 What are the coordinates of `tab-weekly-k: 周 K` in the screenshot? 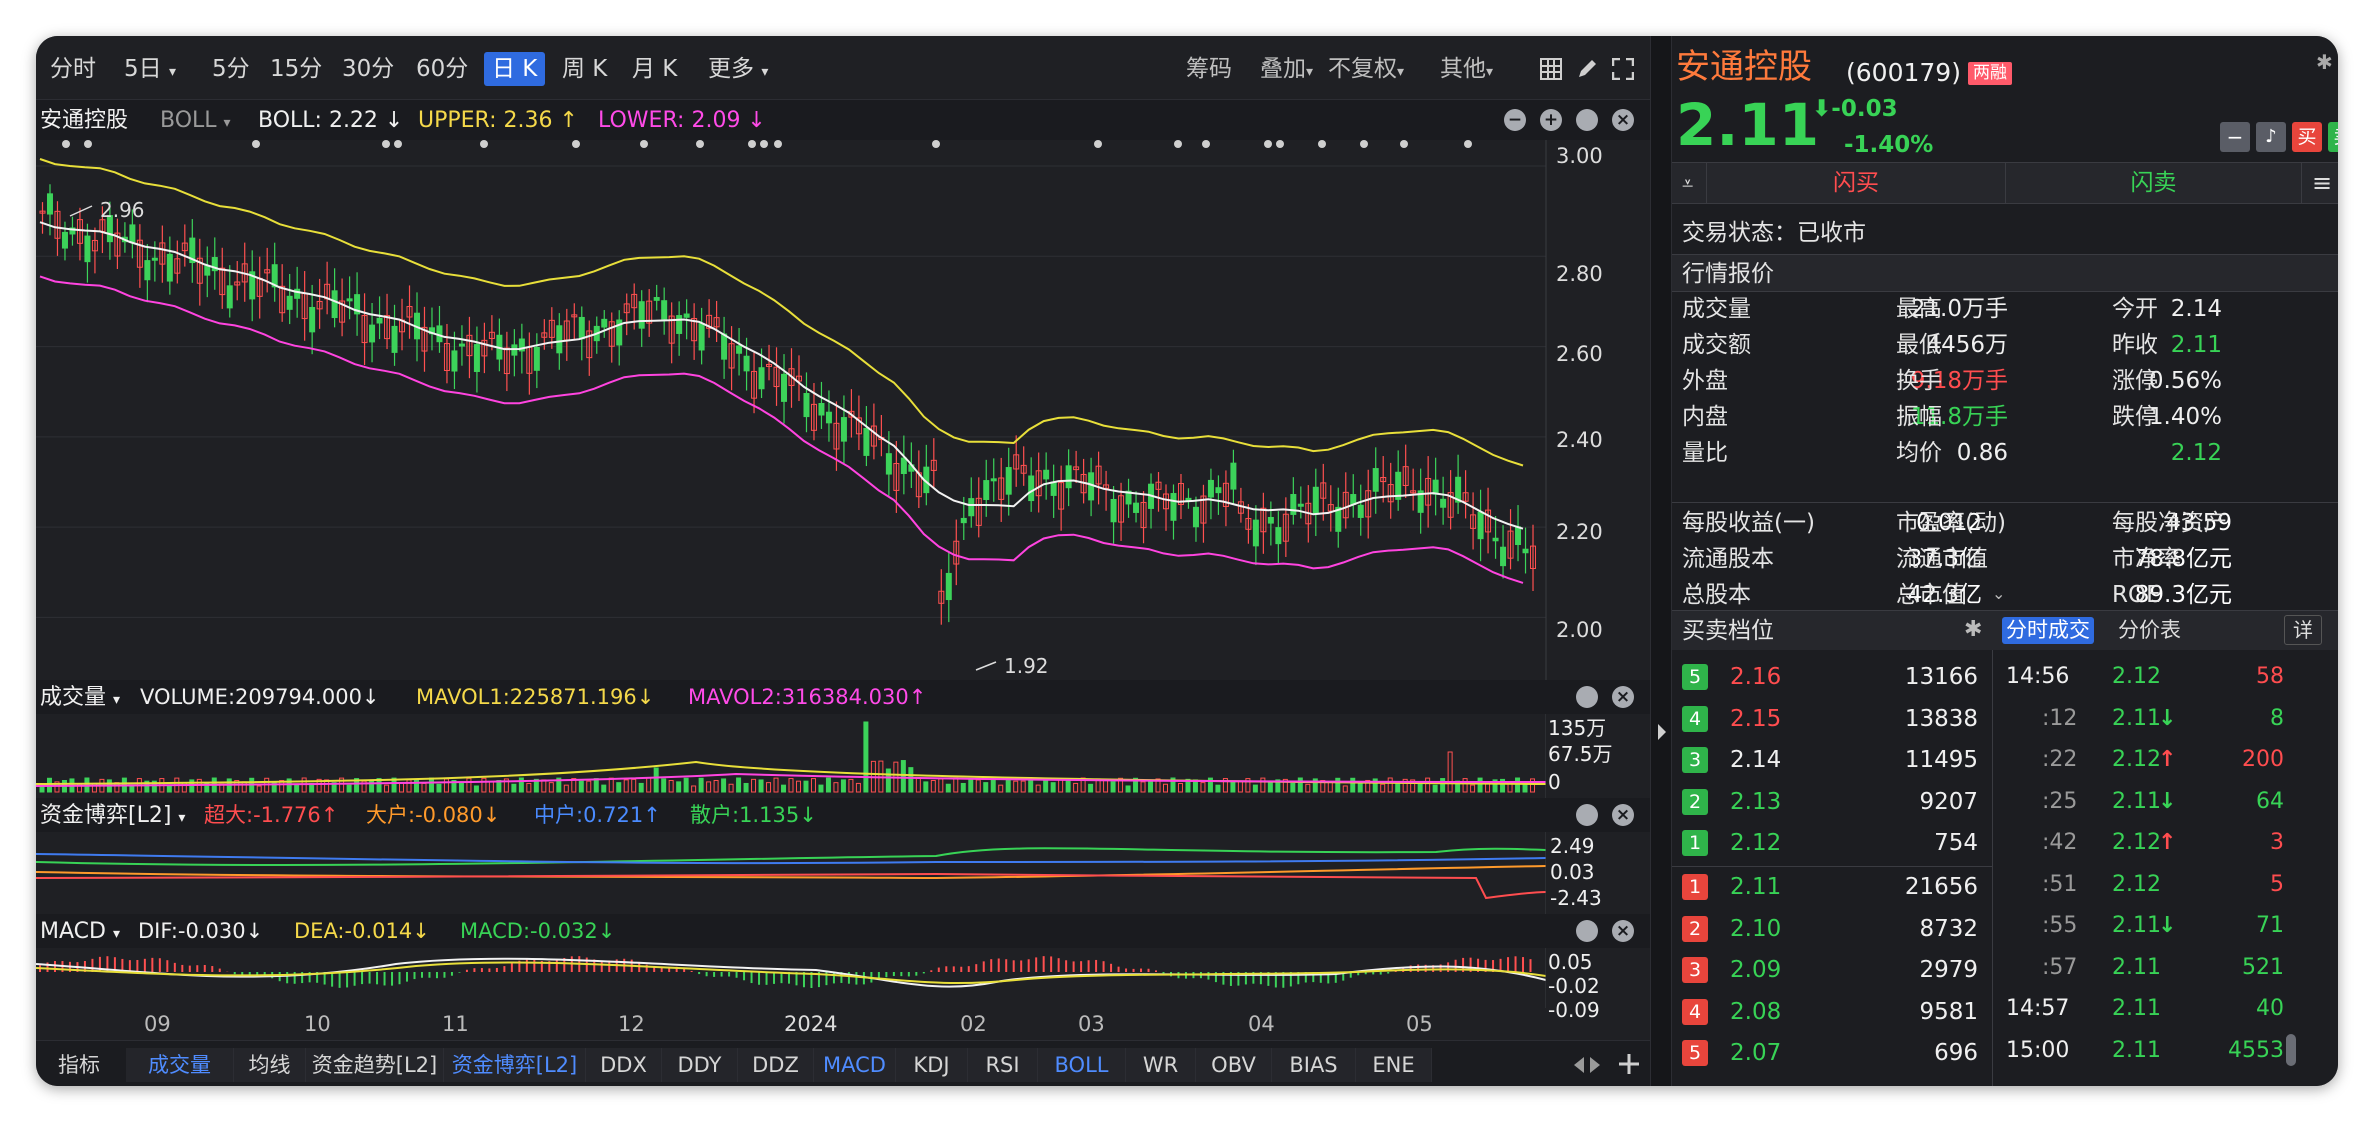 It's located at (584, 69).